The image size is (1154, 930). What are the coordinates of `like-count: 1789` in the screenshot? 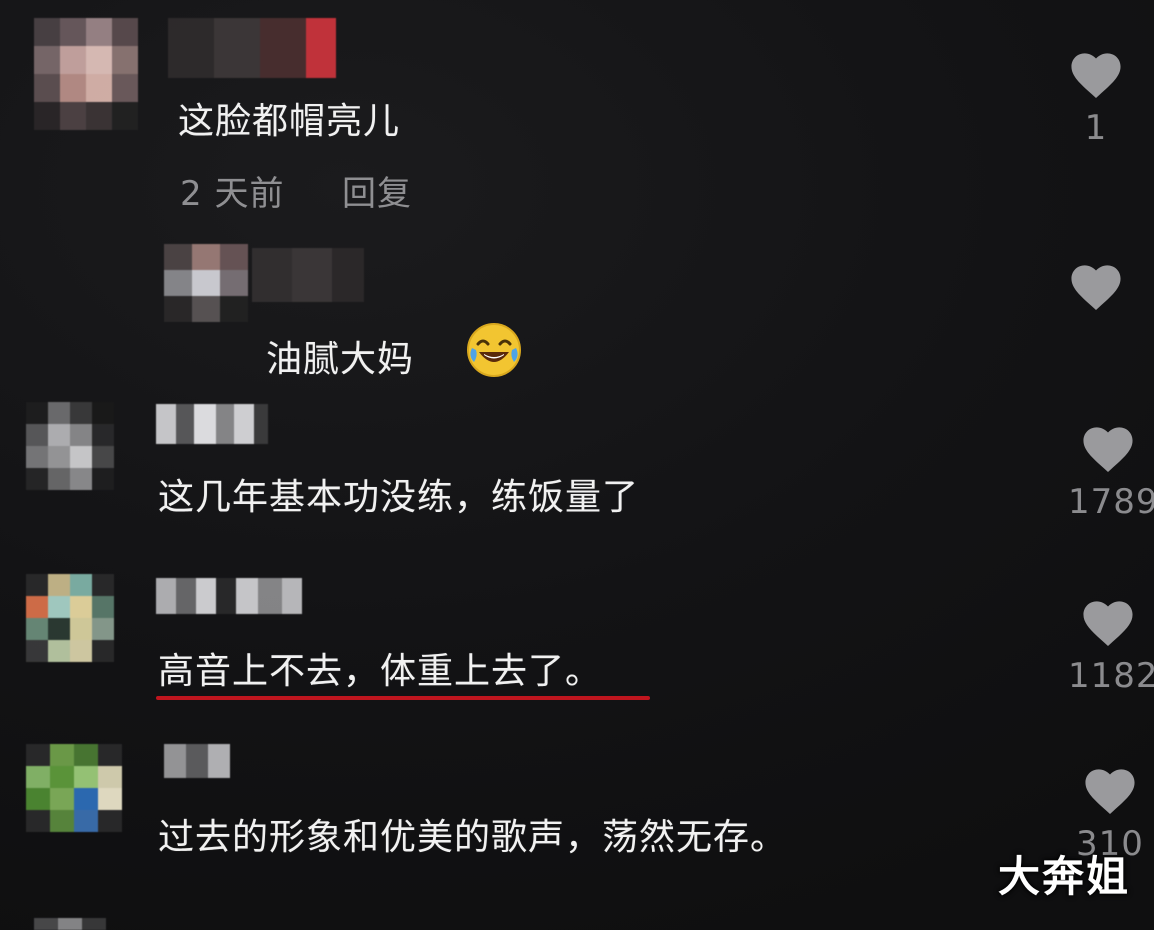 It's located at (1111, 502).